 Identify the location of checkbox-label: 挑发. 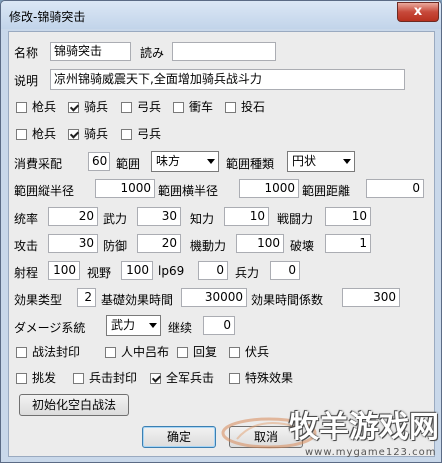
(44, 378).